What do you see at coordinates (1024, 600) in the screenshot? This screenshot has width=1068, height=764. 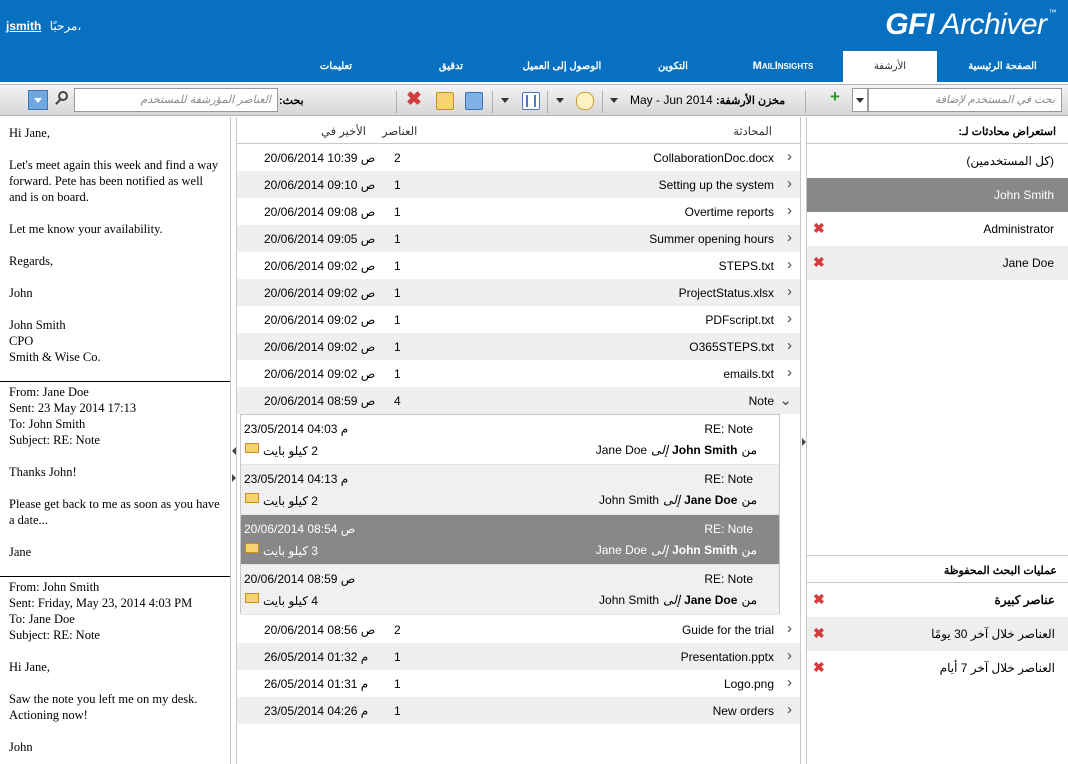 I see `saved-search-name: عناصر كبيرة` at bounding box center [1024, 600].